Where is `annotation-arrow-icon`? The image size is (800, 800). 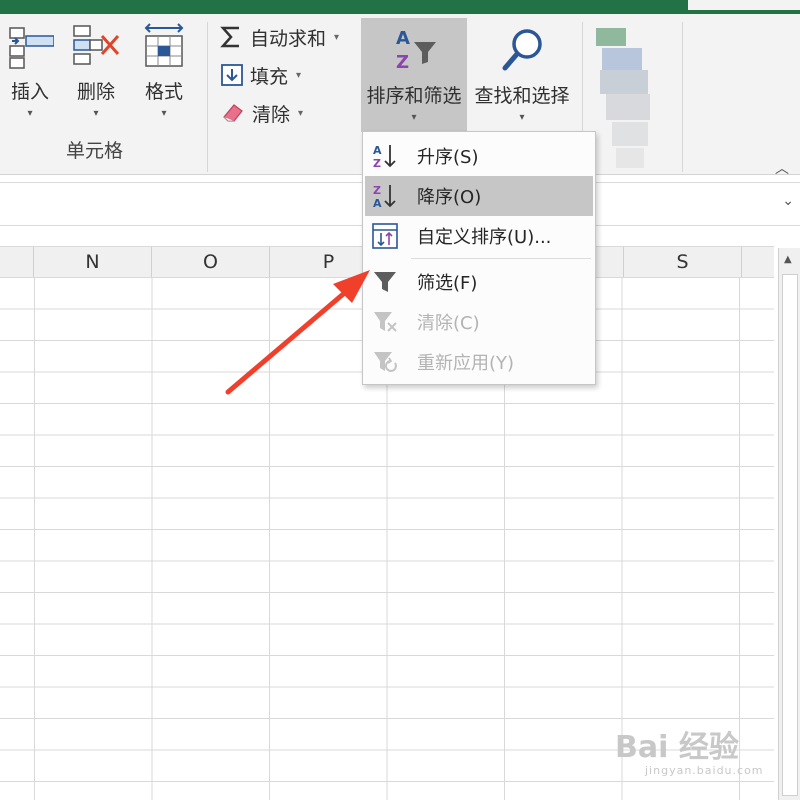 annotation-arrow-icon is located at coordinates (297, 332).